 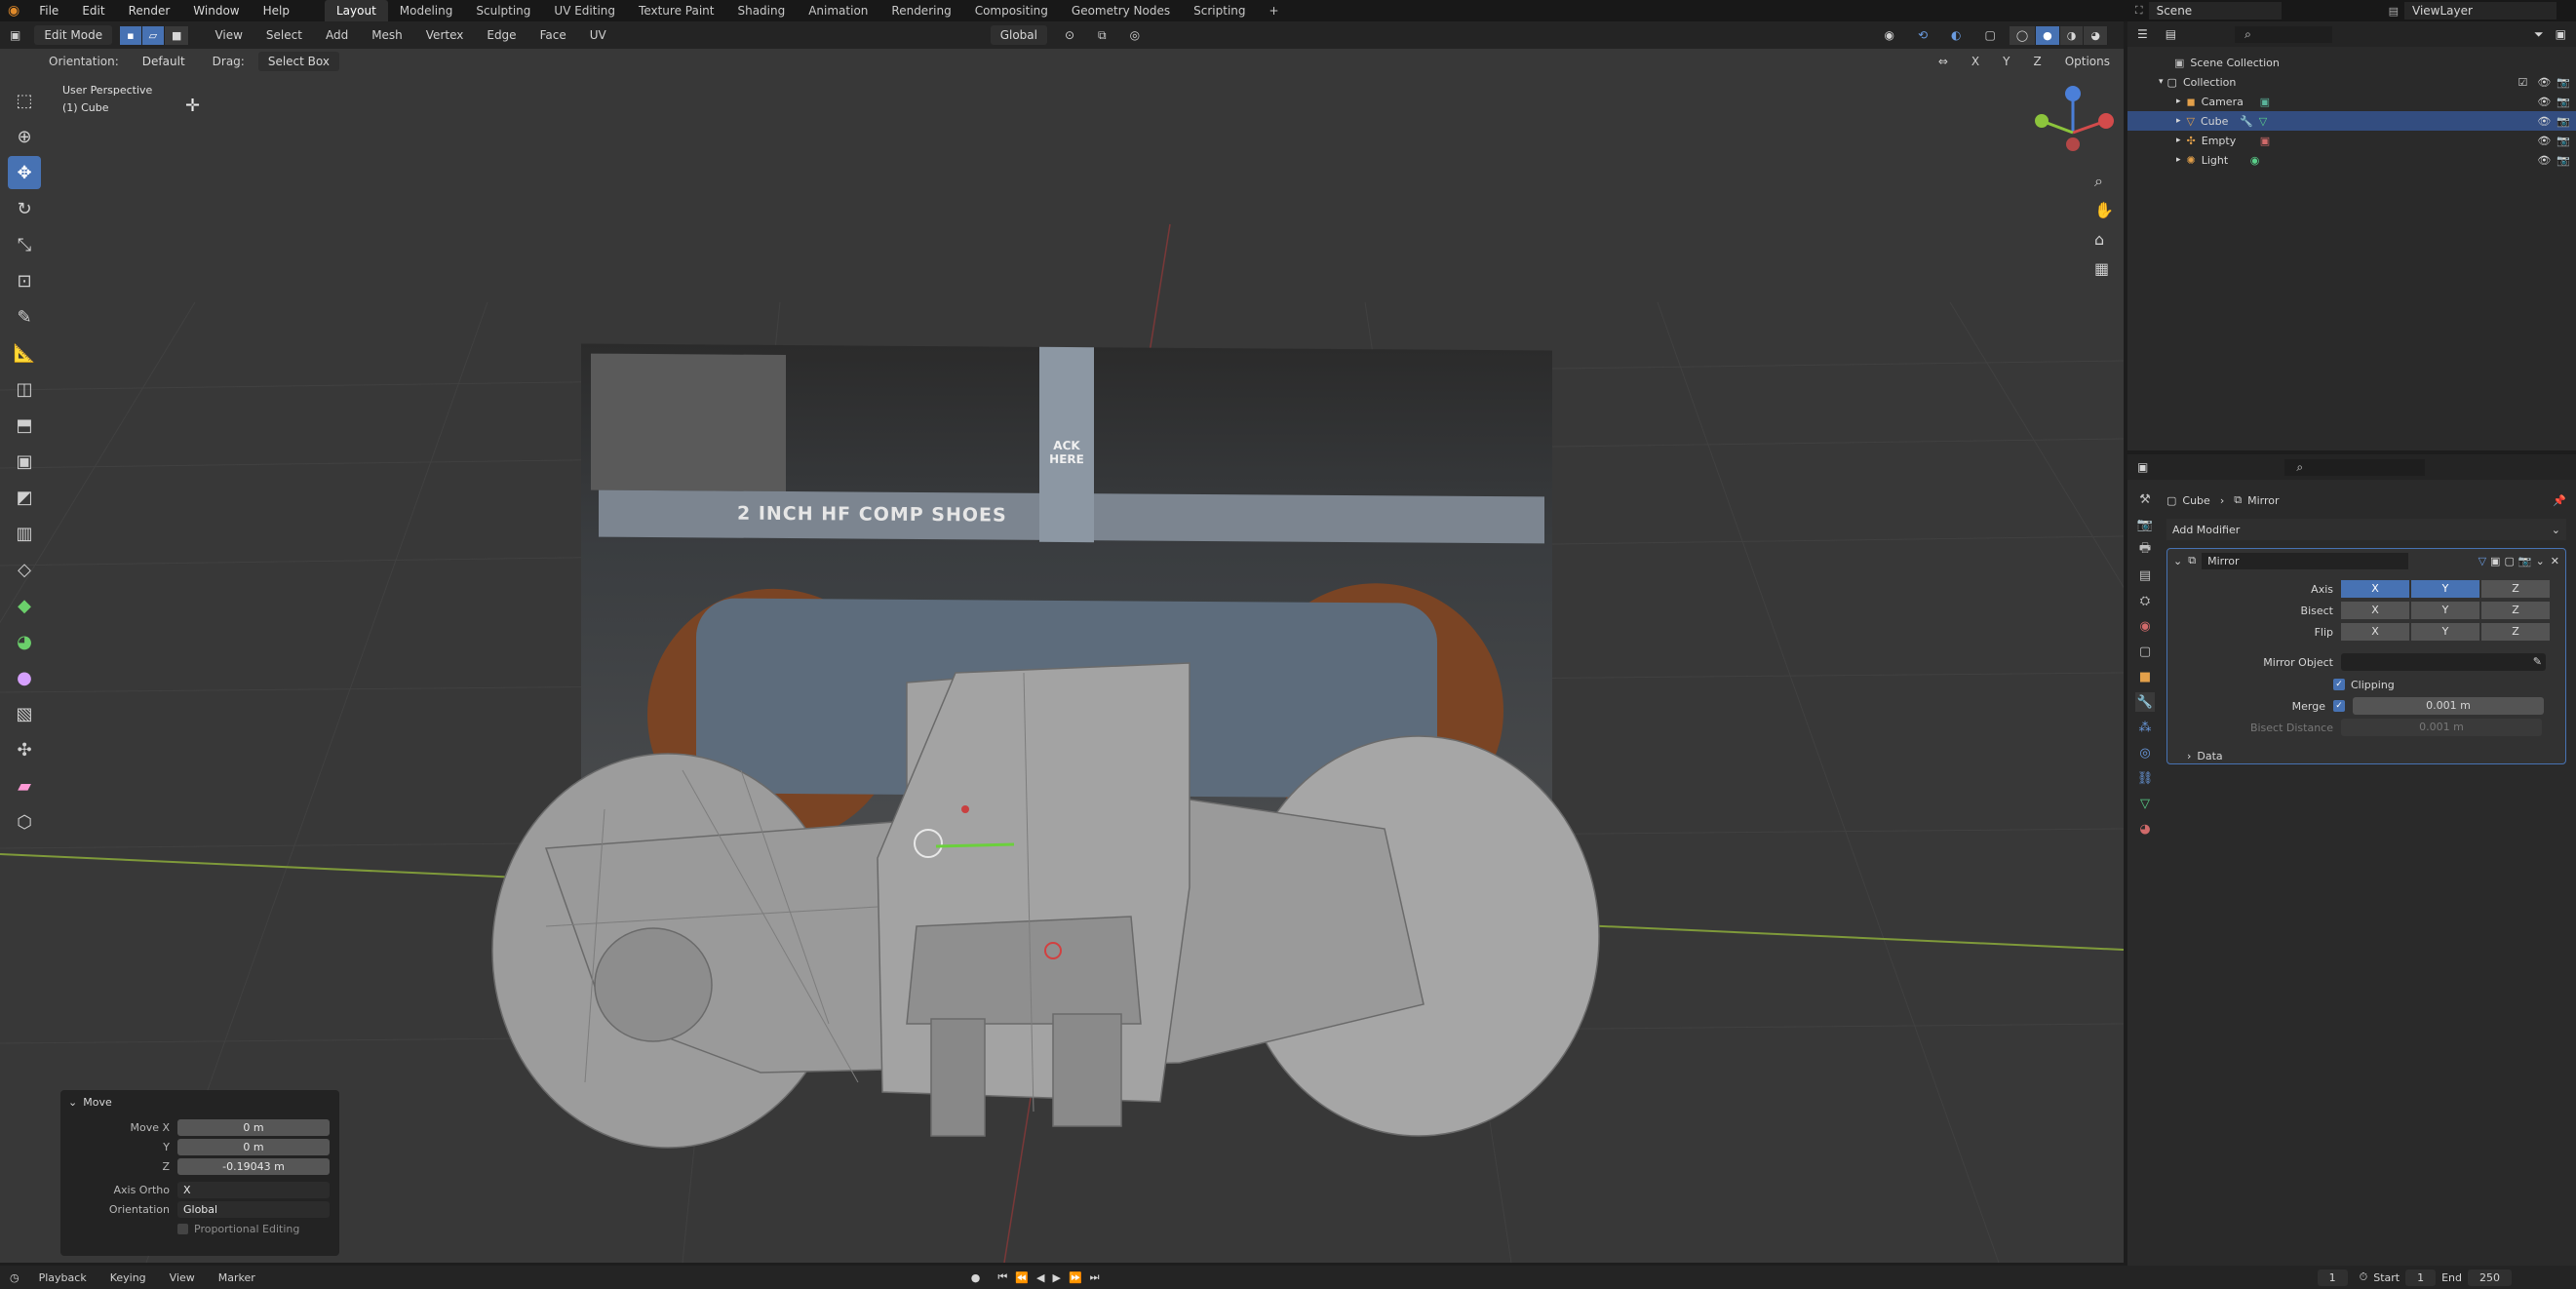 I want to click on bisect-distance-field: 0.001 m, so click(x=2441, y=727).